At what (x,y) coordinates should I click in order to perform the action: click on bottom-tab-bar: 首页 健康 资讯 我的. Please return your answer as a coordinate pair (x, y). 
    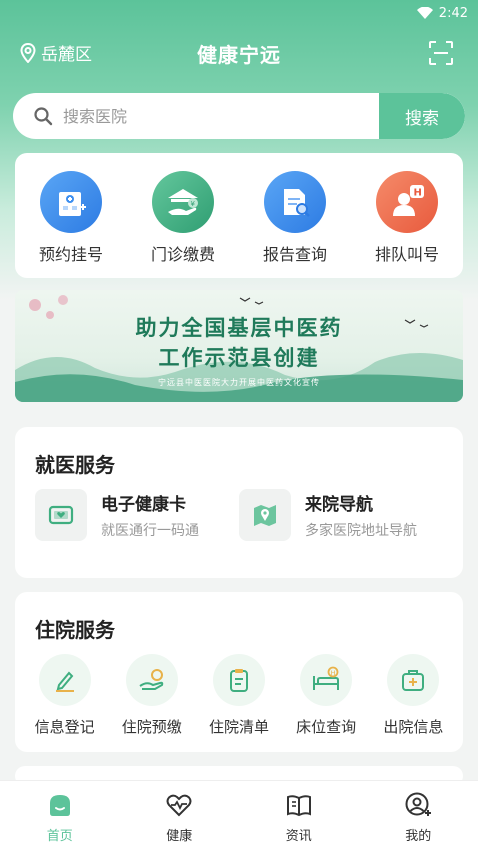
    Looking at the image, I should click on (239, 815).